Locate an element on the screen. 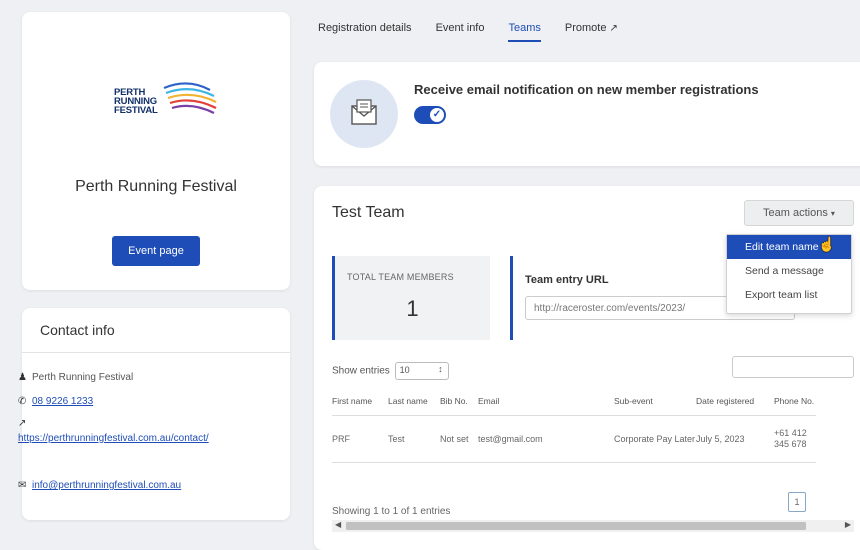 The width and height of the screenshot is (860, 550). col-bib-no: Bib No. is located at coordinates (459, 404).